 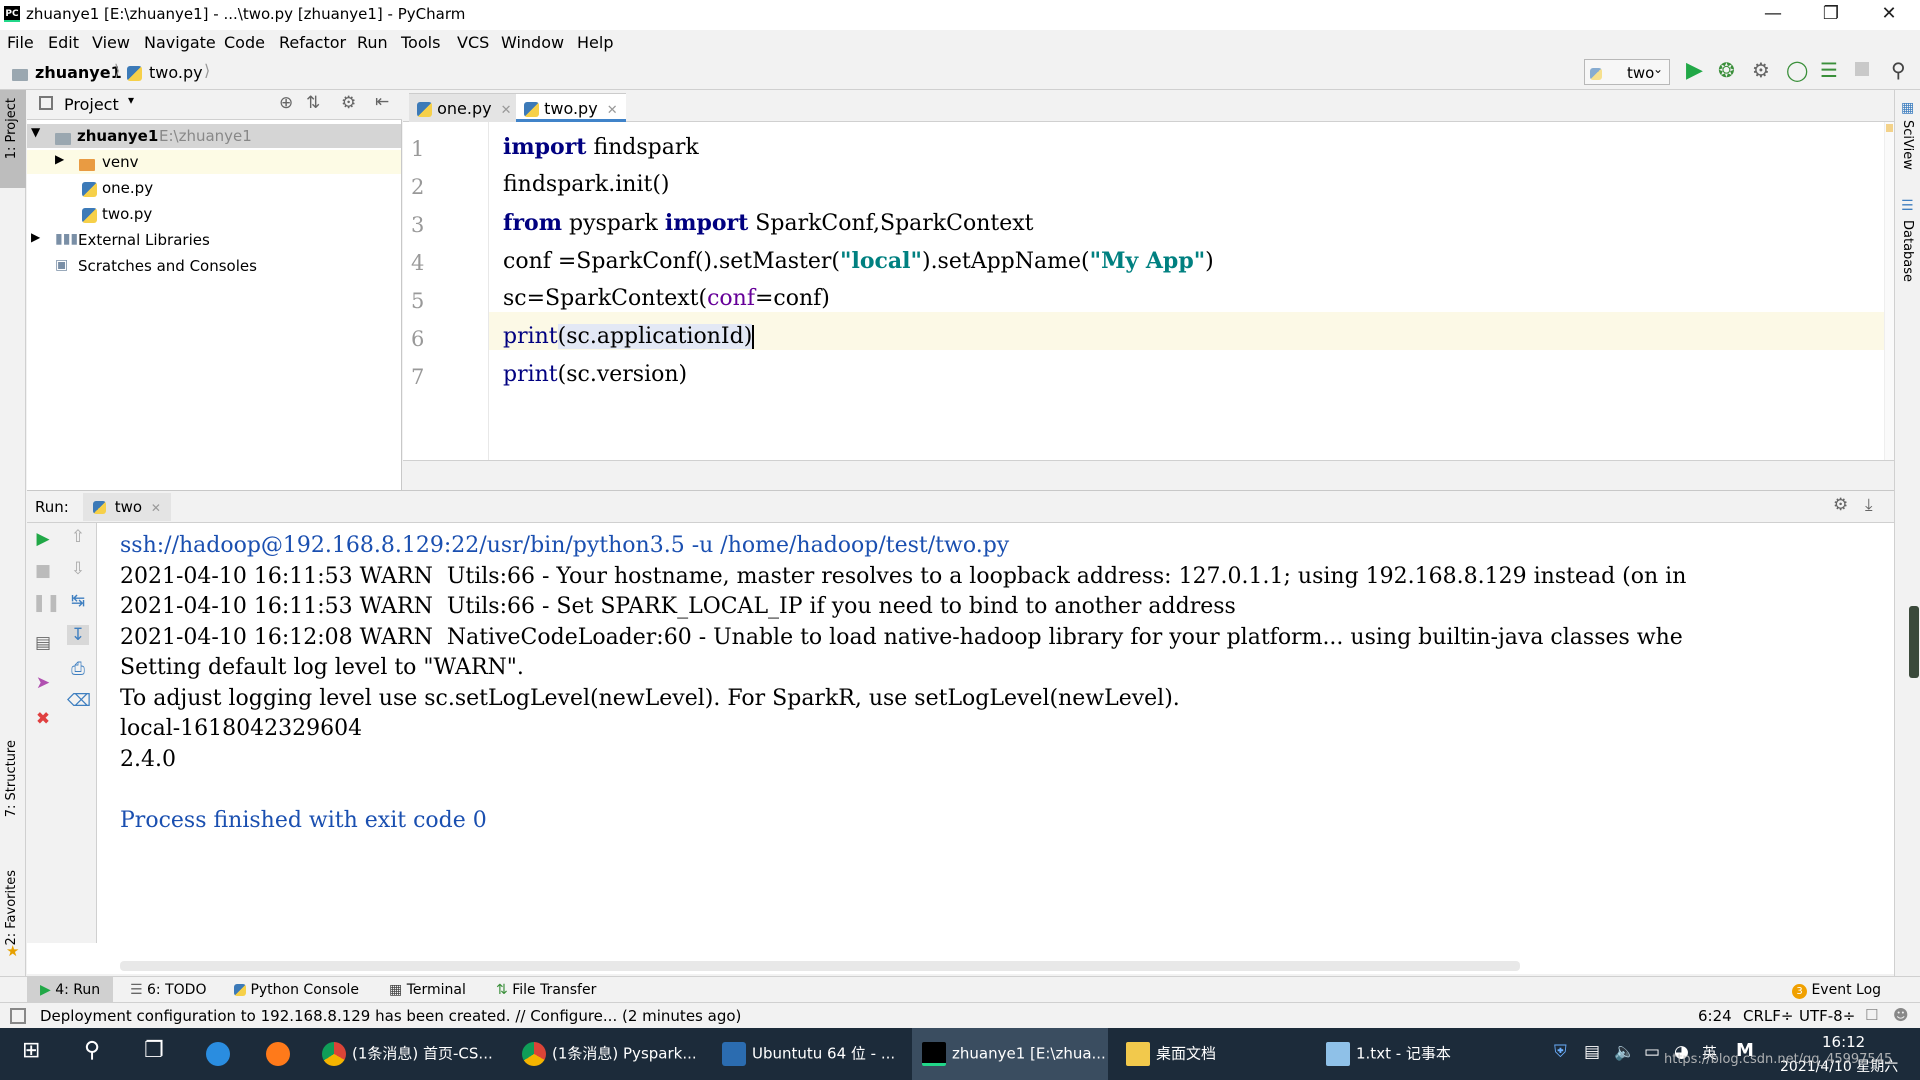 I want to click on sciview-tool-tab: SciView, so click(x=1907, y=145).